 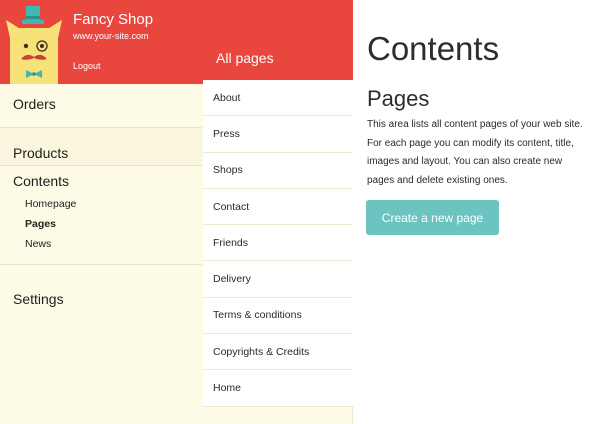 What do you see at coordinates (433, 48) in the screenshot?
I see `page-title: Contents` at bounding box center [433, 48].